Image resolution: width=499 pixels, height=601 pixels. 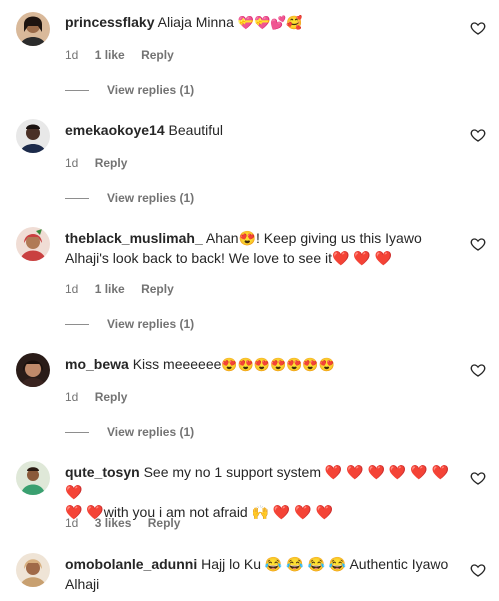 What do you see at coordinates (175, 364) in the screenshot?
I see `comment-text: Kiss meeeeee` at bounding box center [175, 364].